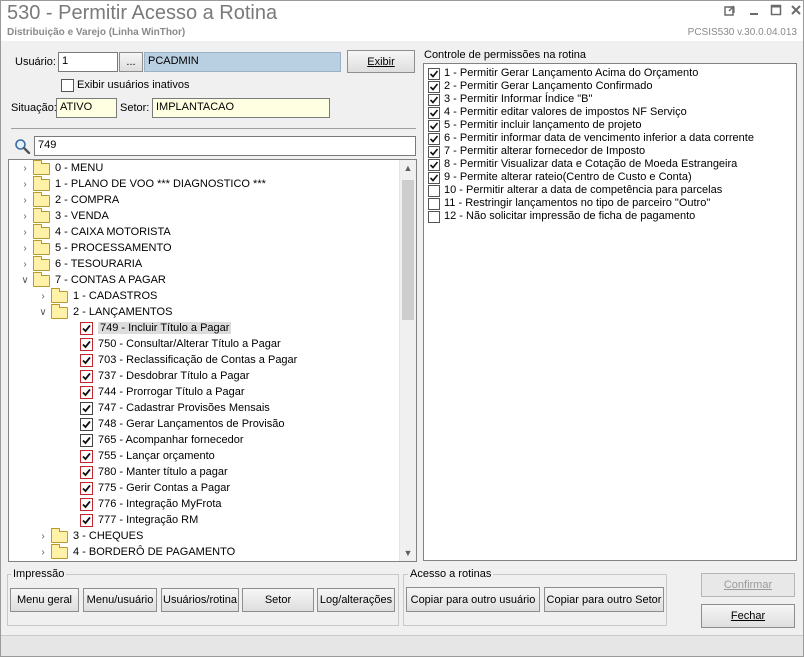  I want to click on tree-folder-row: › 4 - CAIXA MOTORISTA, so click(204, 232).